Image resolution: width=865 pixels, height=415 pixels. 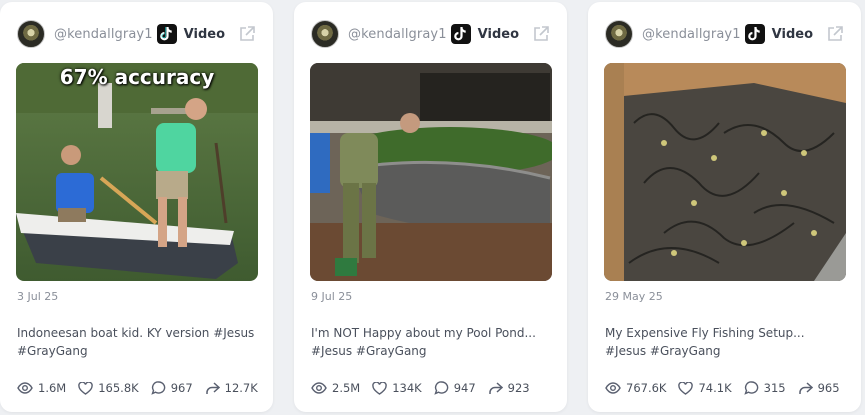 I want to click on video-overlay-text: 67% accuracy, so click(x=137, y=77).